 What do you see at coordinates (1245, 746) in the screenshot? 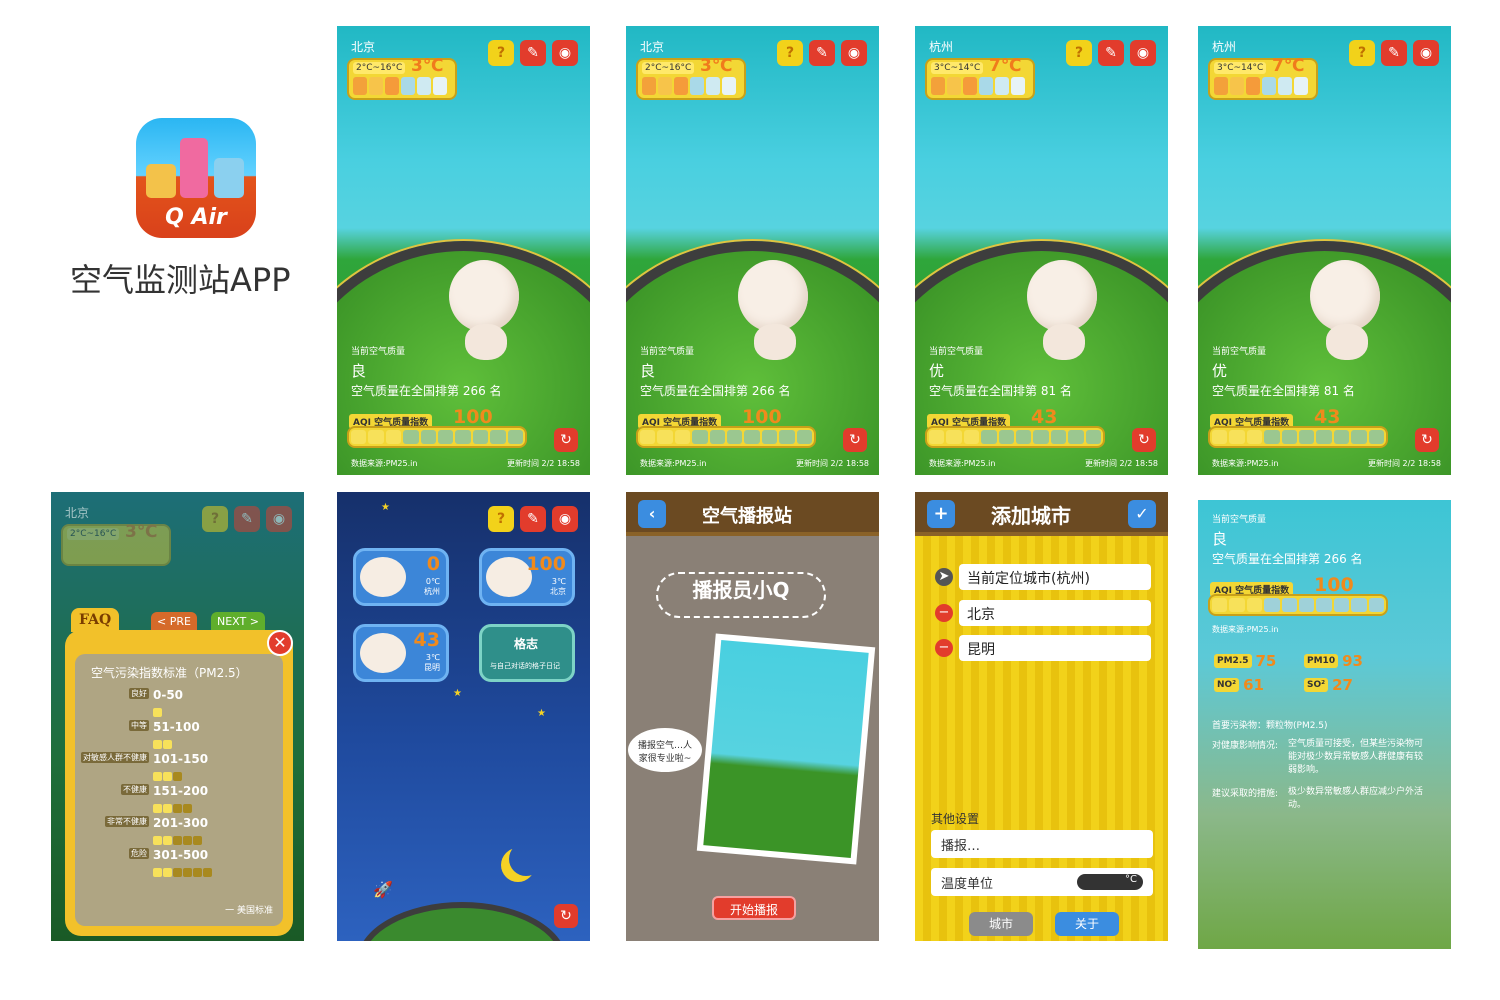
I see `health-label: 对健康影响情况:` at bounding box center [1245, 746].